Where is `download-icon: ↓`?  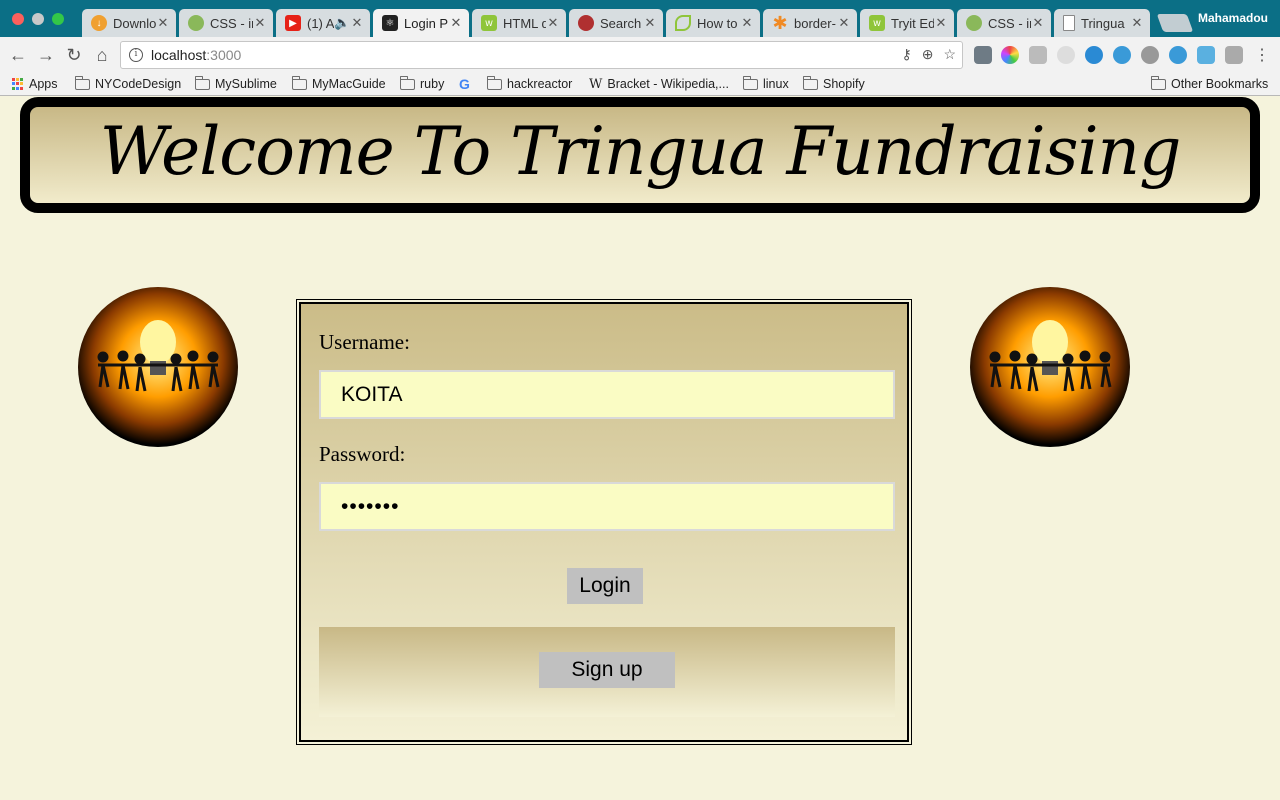 download-icon: ↓ is located at coordinates (99, 23).